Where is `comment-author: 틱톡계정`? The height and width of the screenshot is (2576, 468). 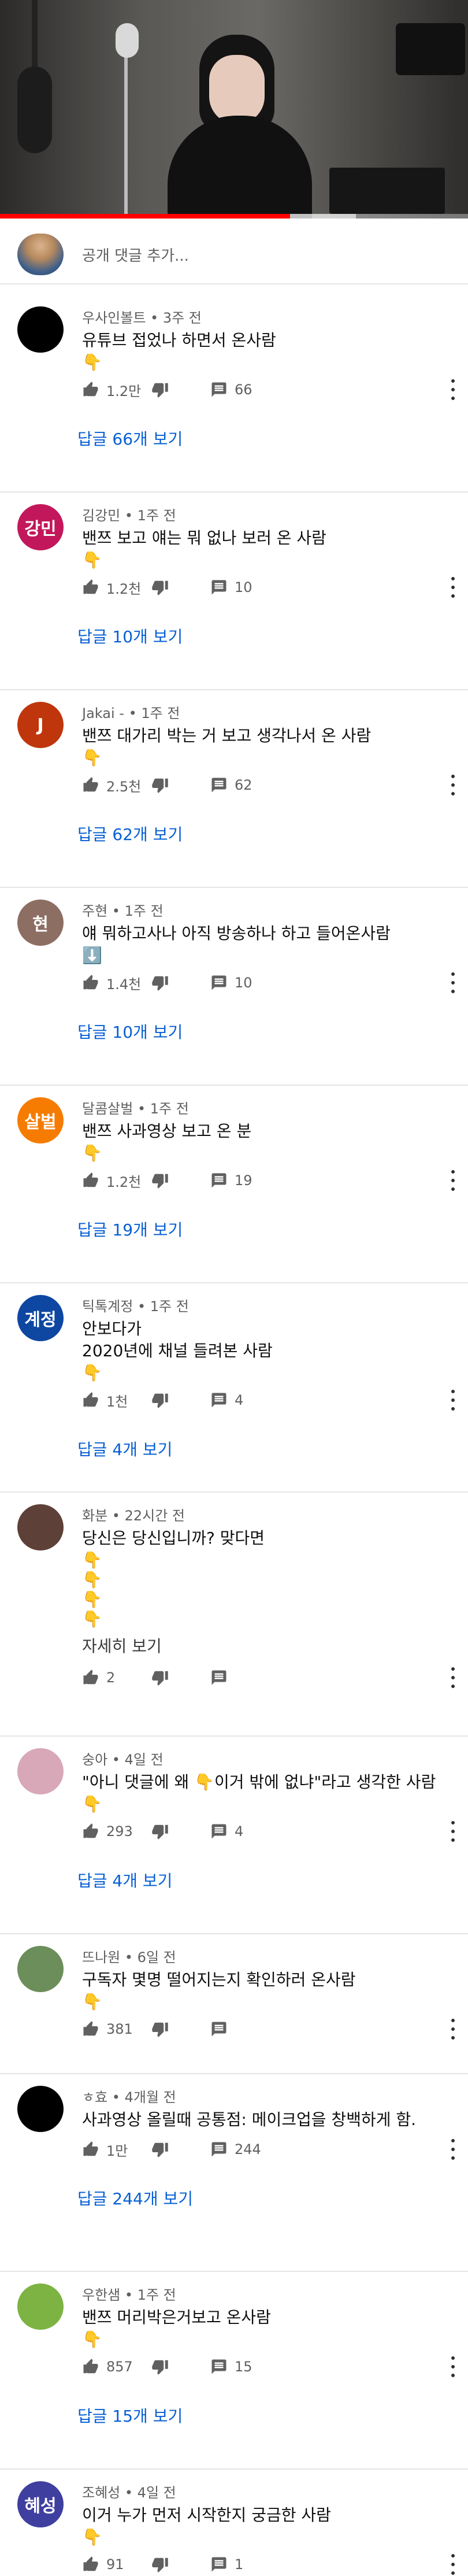 comment-author: 틱톡계정 is located at coordinates (107, 1307).